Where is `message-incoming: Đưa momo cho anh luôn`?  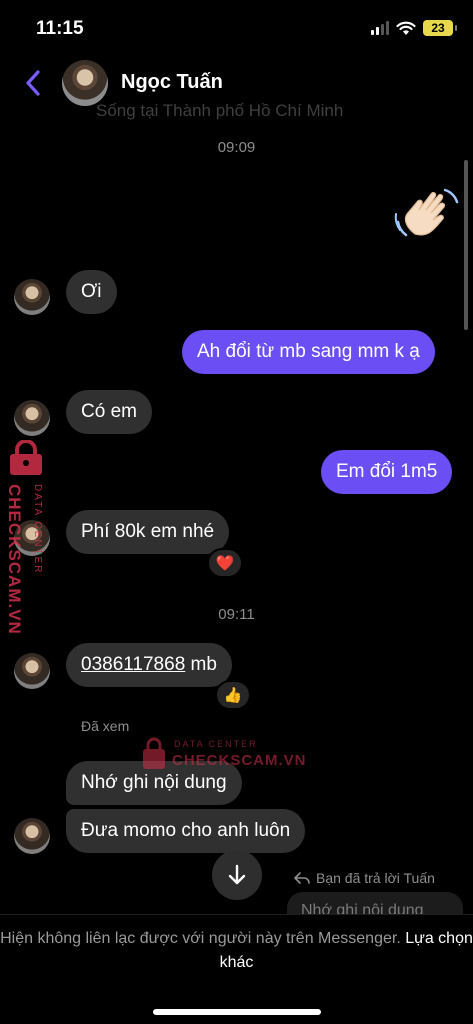 message-incoming: Đưa momo cho anh luôn is located at coordinates (186, 831).